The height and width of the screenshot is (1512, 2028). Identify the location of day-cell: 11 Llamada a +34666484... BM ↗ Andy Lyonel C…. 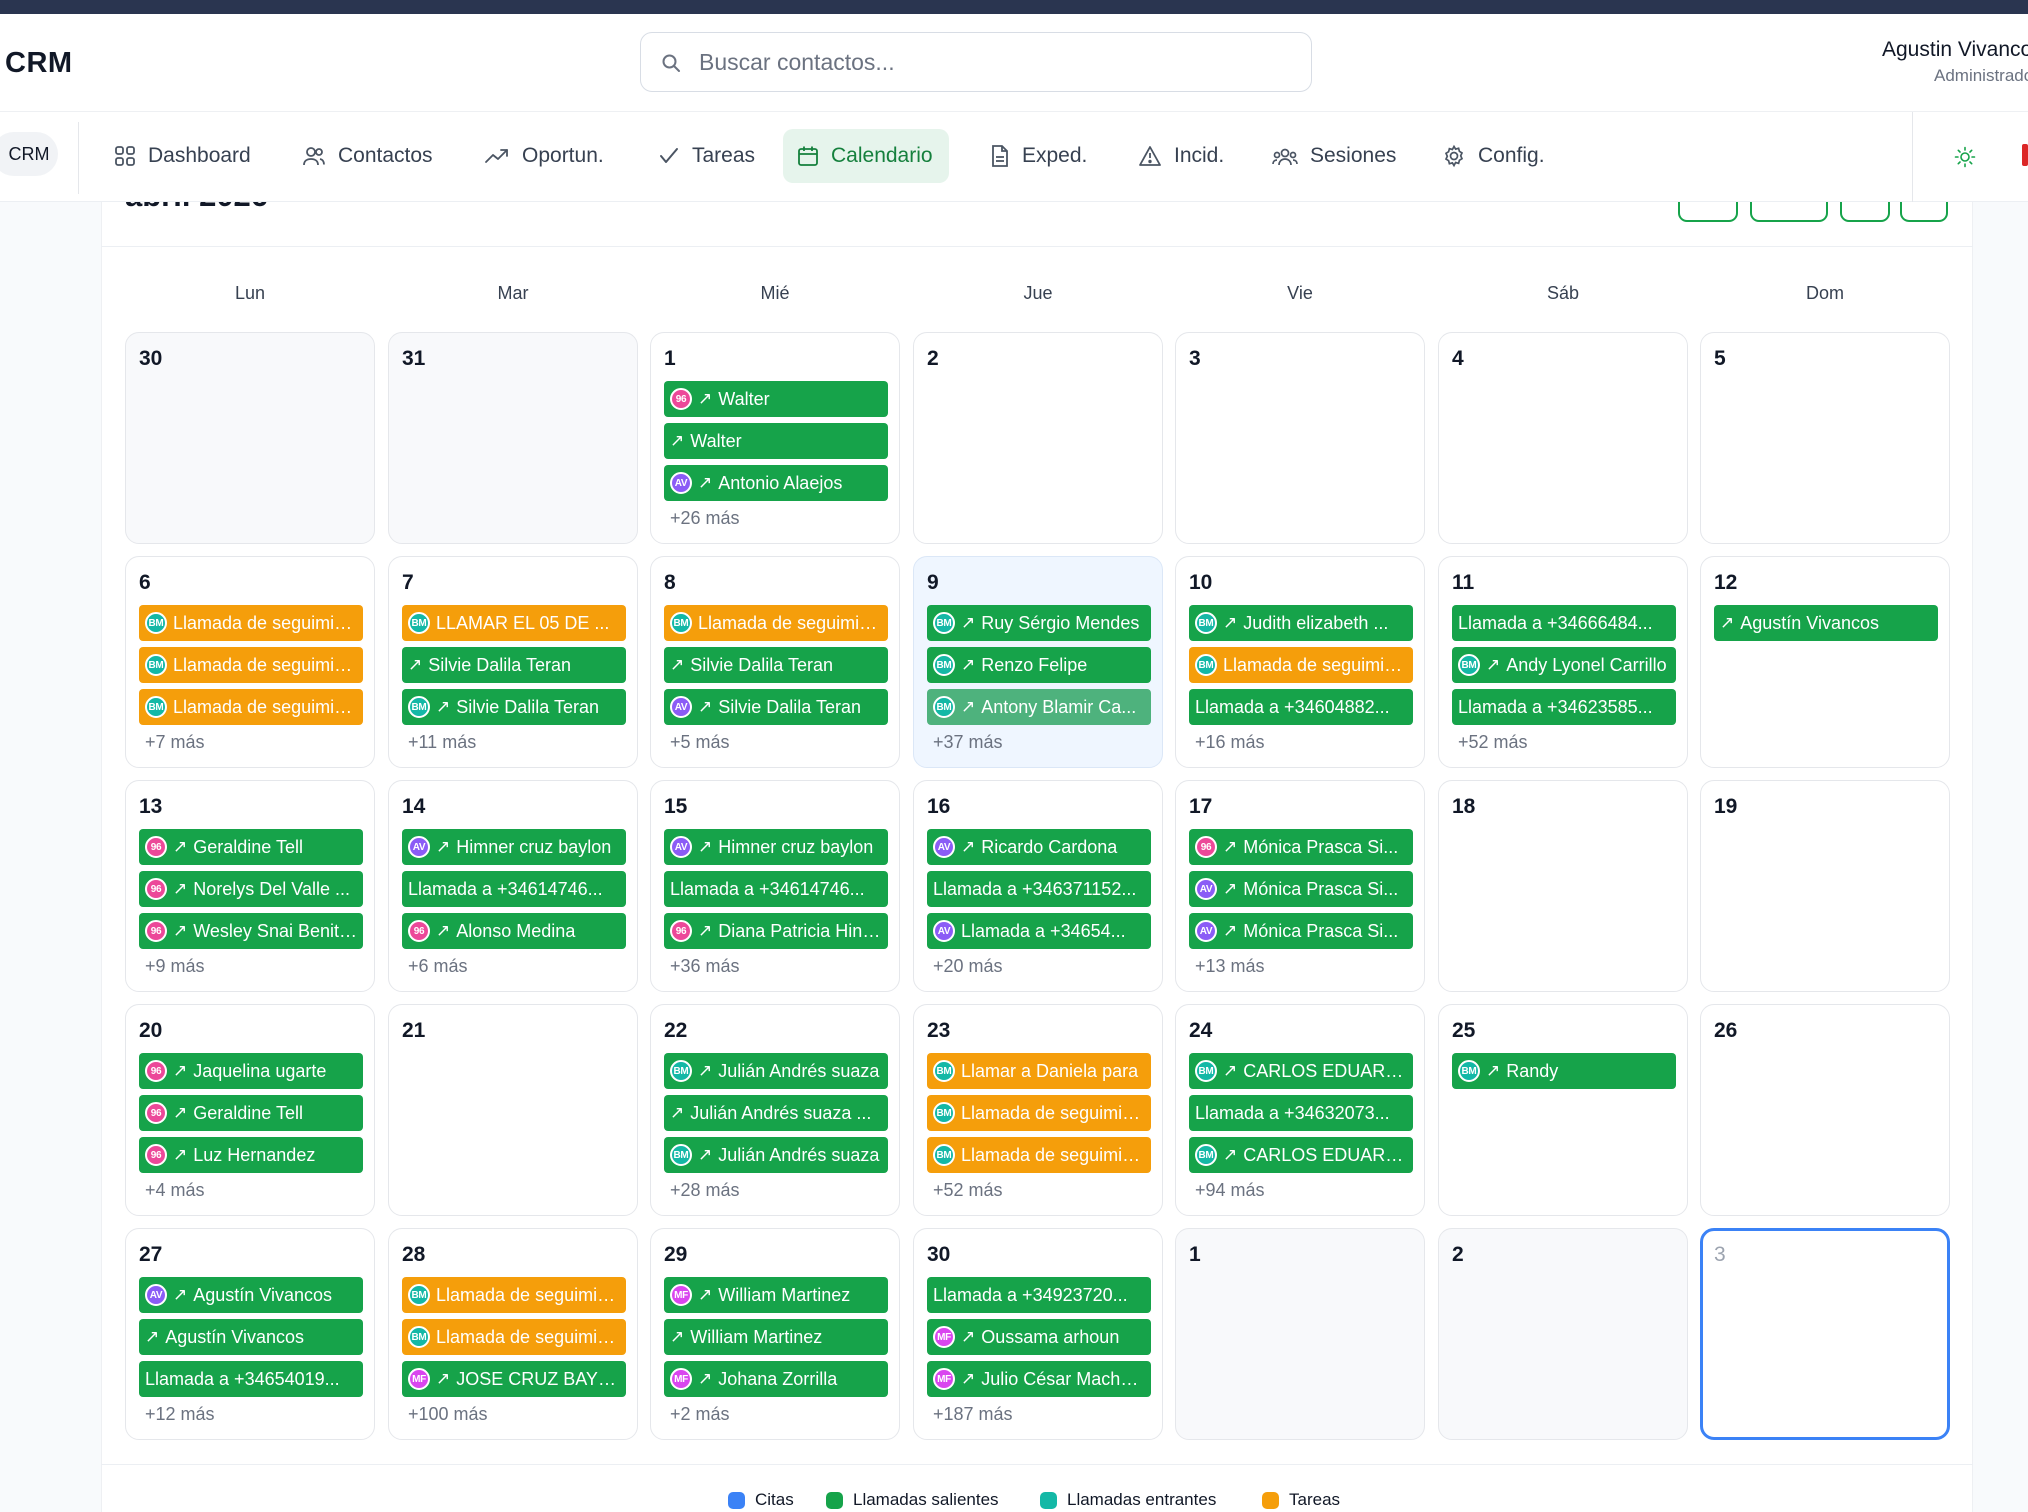
(1563, 662).